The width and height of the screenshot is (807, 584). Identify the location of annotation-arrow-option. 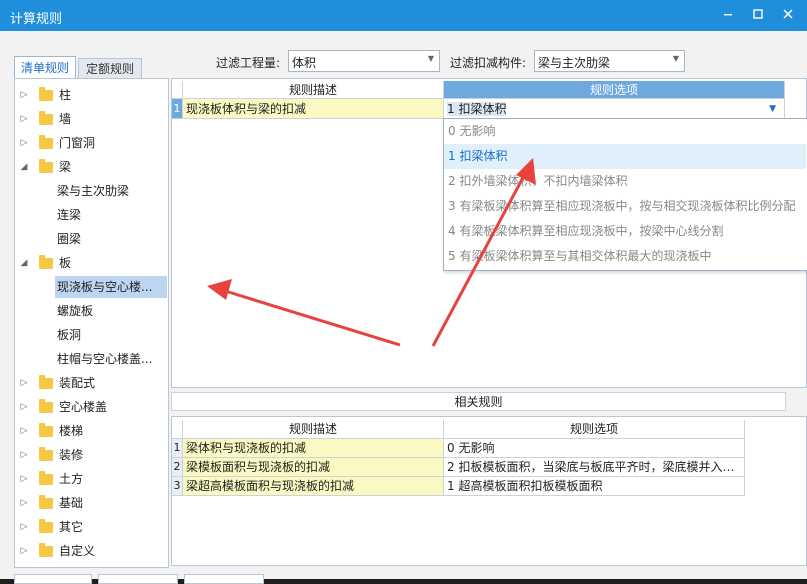
(483, 252).